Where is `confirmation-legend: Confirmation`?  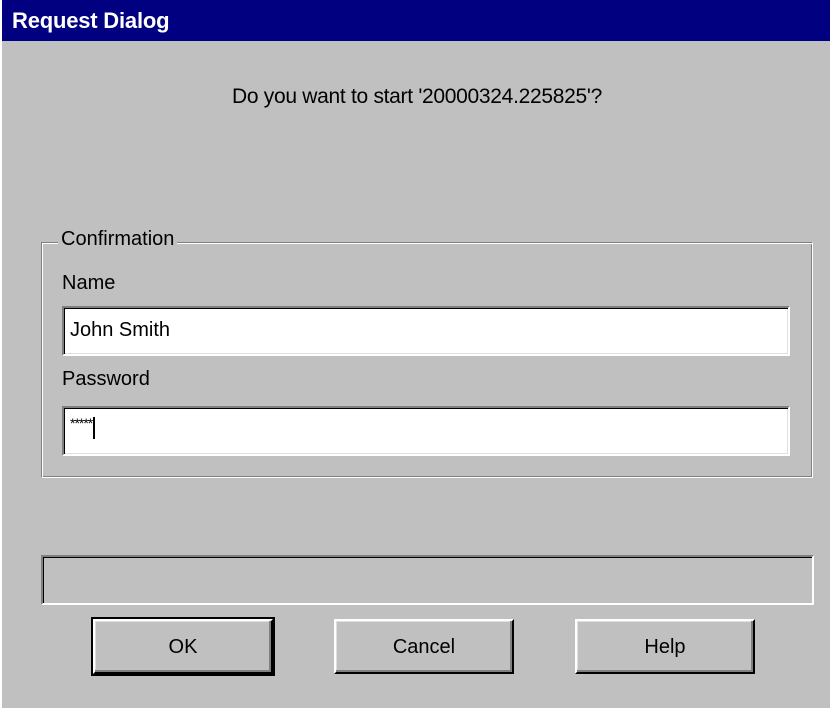 confirmation-legend: Confirmation is located at coordinates (118, 239).